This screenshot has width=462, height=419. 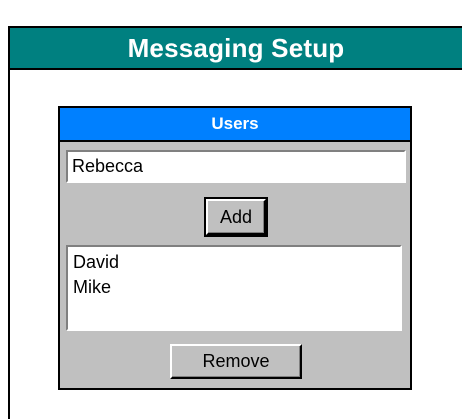 I want to click on users-panel-header: Users, so click(x=235, y=125).